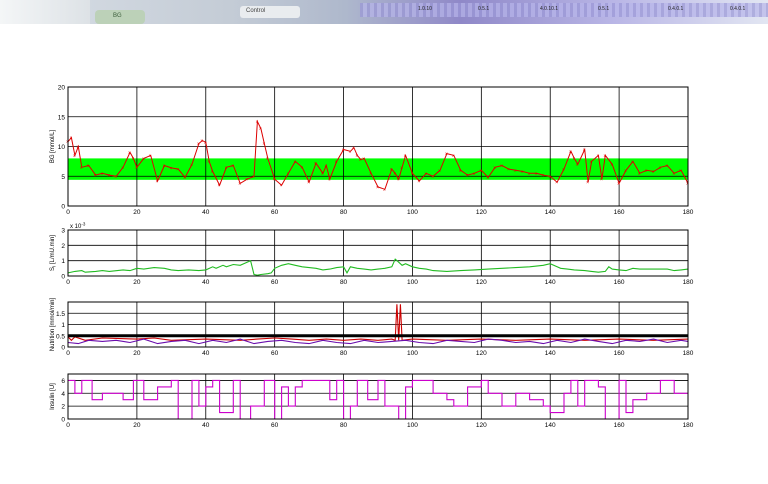 The width and height of the screenshot is (768, 484). Describe the element at coordinates (53, 253) in the screenshot. I see `y-axis-label: SI [L/mU.min]` at that location.